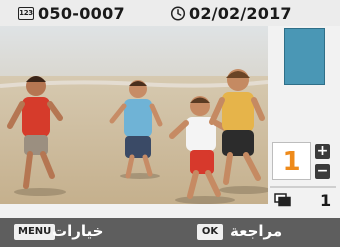 This screenshot has height=247, width=340. What do you see at coordinates (303, 187) in the screenshot?
I see `divider` at bounding box center [303, 187].